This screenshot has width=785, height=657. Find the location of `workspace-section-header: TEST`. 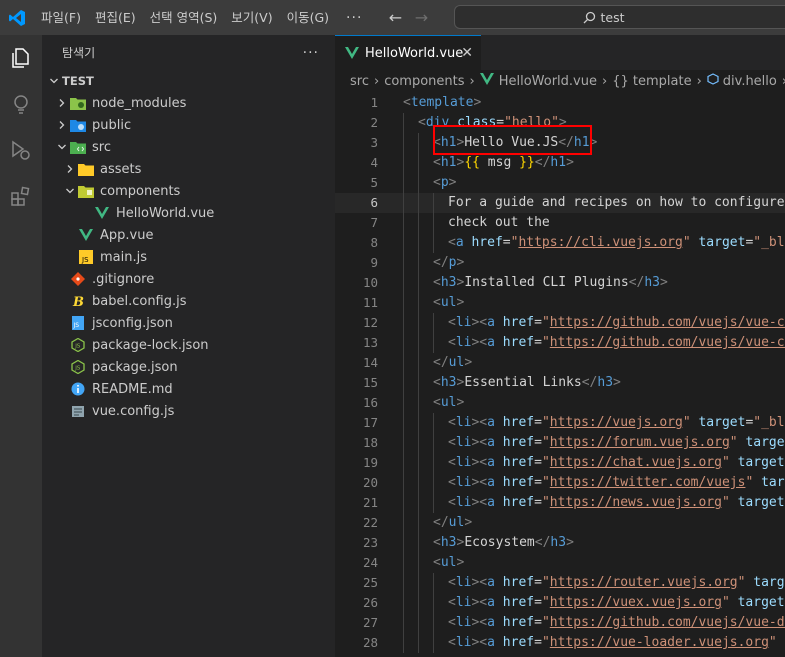

workspace-section-header: TEST is located at coordinates (188, 81).